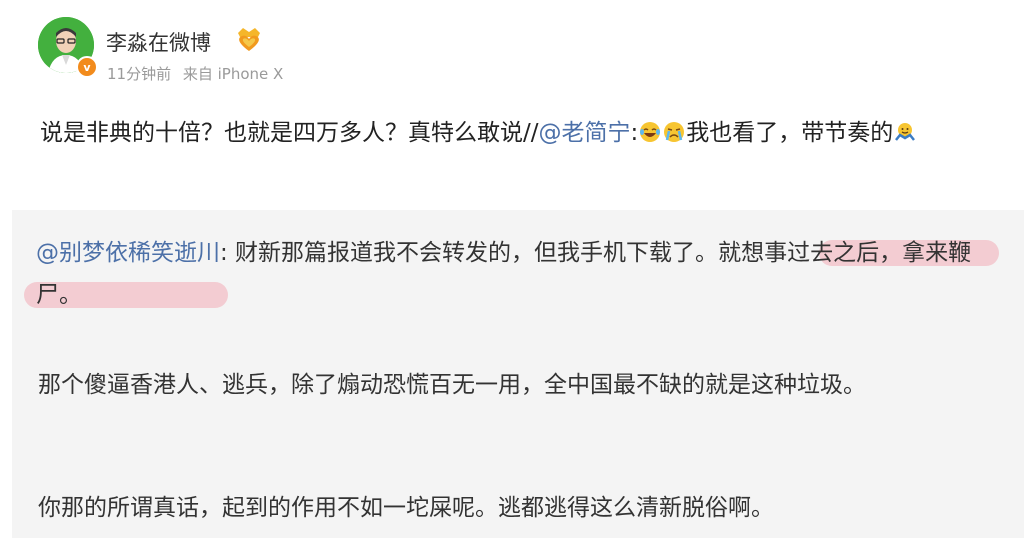  I want to click on repost-mention-link: @别梦依稀笑逝川, so click(128, 253).